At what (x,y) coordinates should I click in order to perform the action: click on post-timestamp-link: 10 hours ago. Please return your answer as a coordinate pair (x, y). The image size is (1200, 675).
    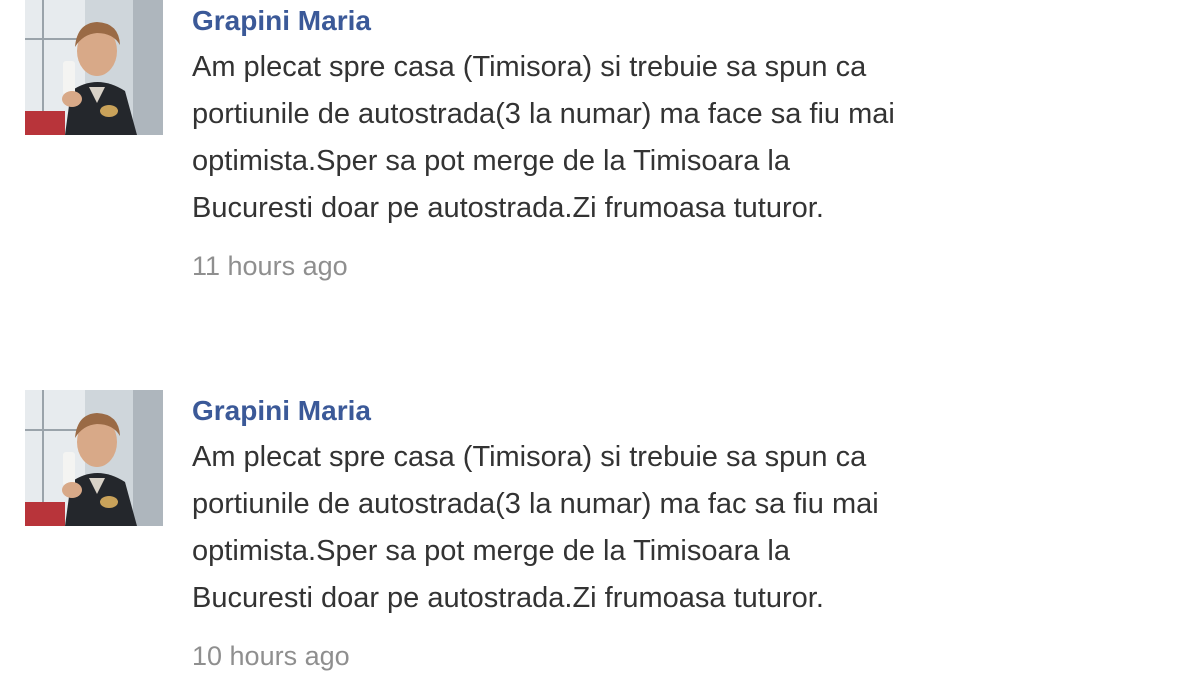
    Looking at the image, I should click on (662, 656).